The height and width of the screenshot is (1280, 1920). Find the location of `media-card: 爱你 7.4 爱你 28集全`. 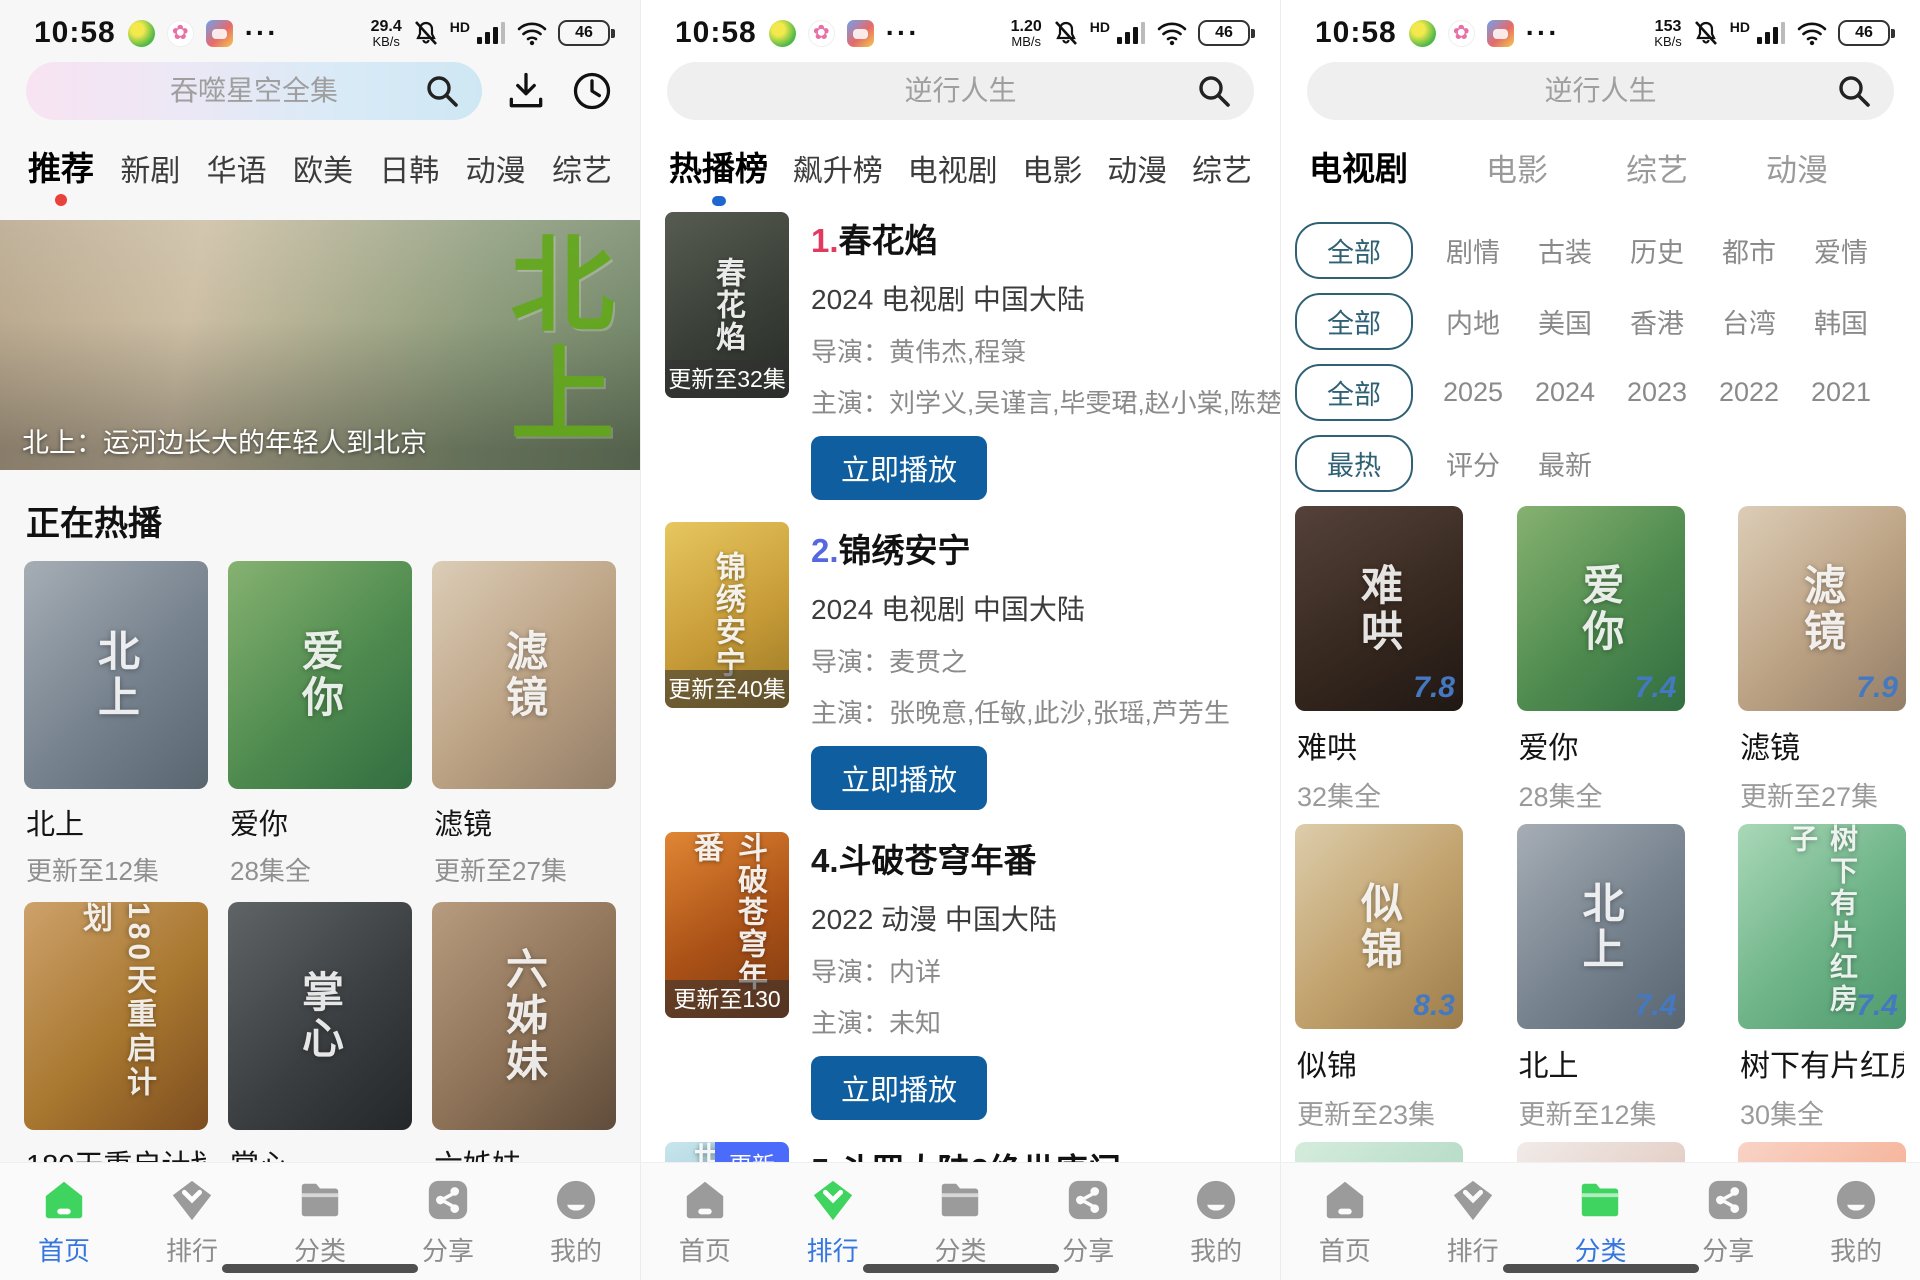

media-card: 爱你 7.4 爱你 28集全 is located at coordinates (1600, 660).